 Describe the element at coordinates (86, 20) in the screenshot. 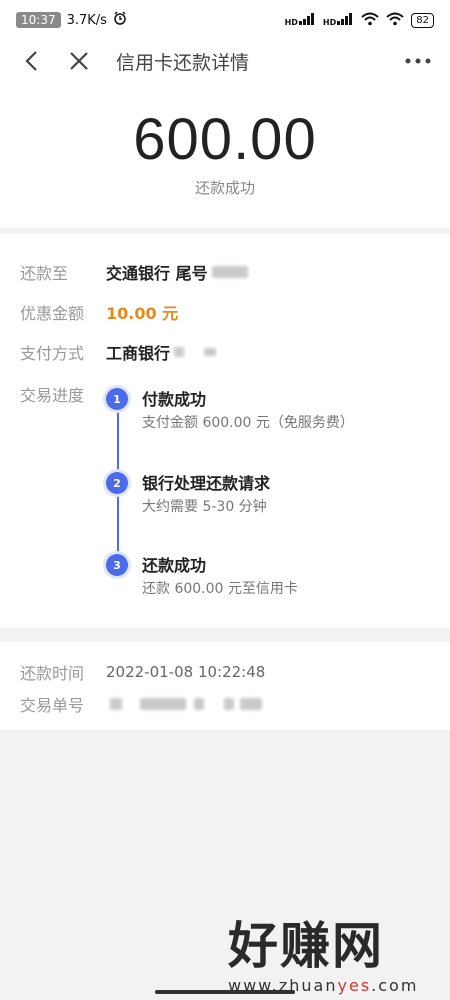

I see `net-speed: 3.7K/s` at that location.